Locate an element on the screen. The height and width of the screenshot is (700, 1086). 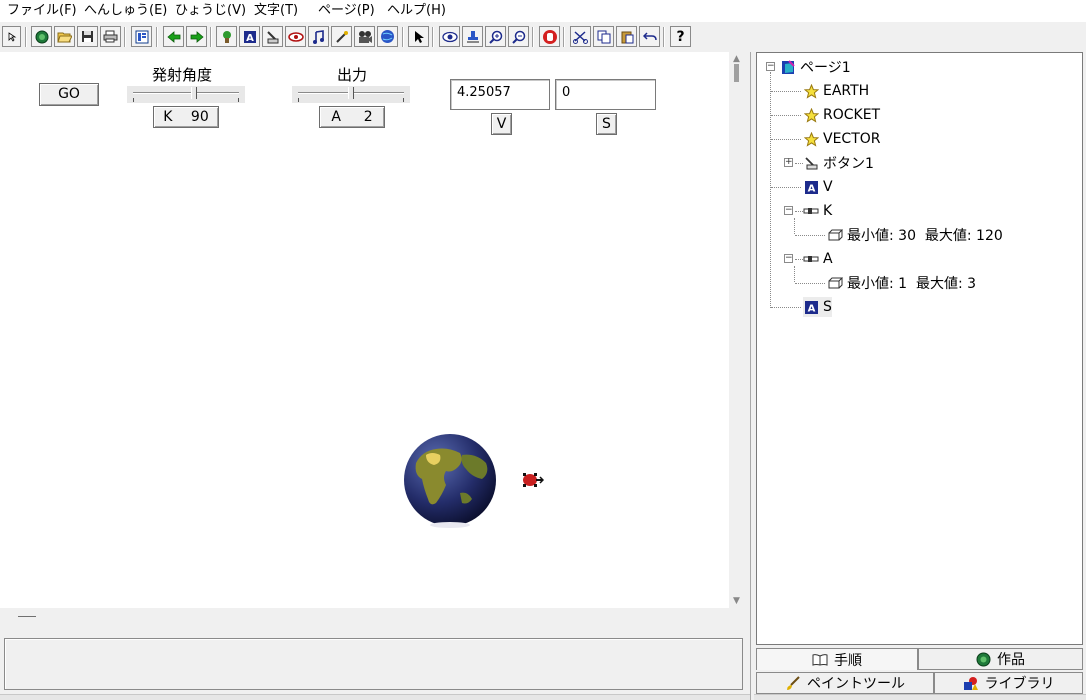
new-globe-icon is located at coordinates (41, 36).